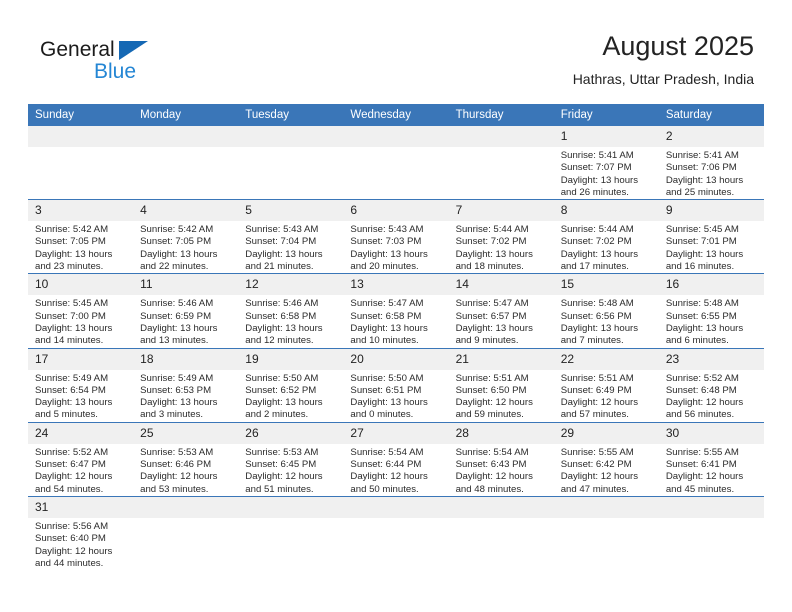 This screenshot has width=792, height=612. I want to click on daylight-text-line2: and 10 minutes., so click(384, 341).